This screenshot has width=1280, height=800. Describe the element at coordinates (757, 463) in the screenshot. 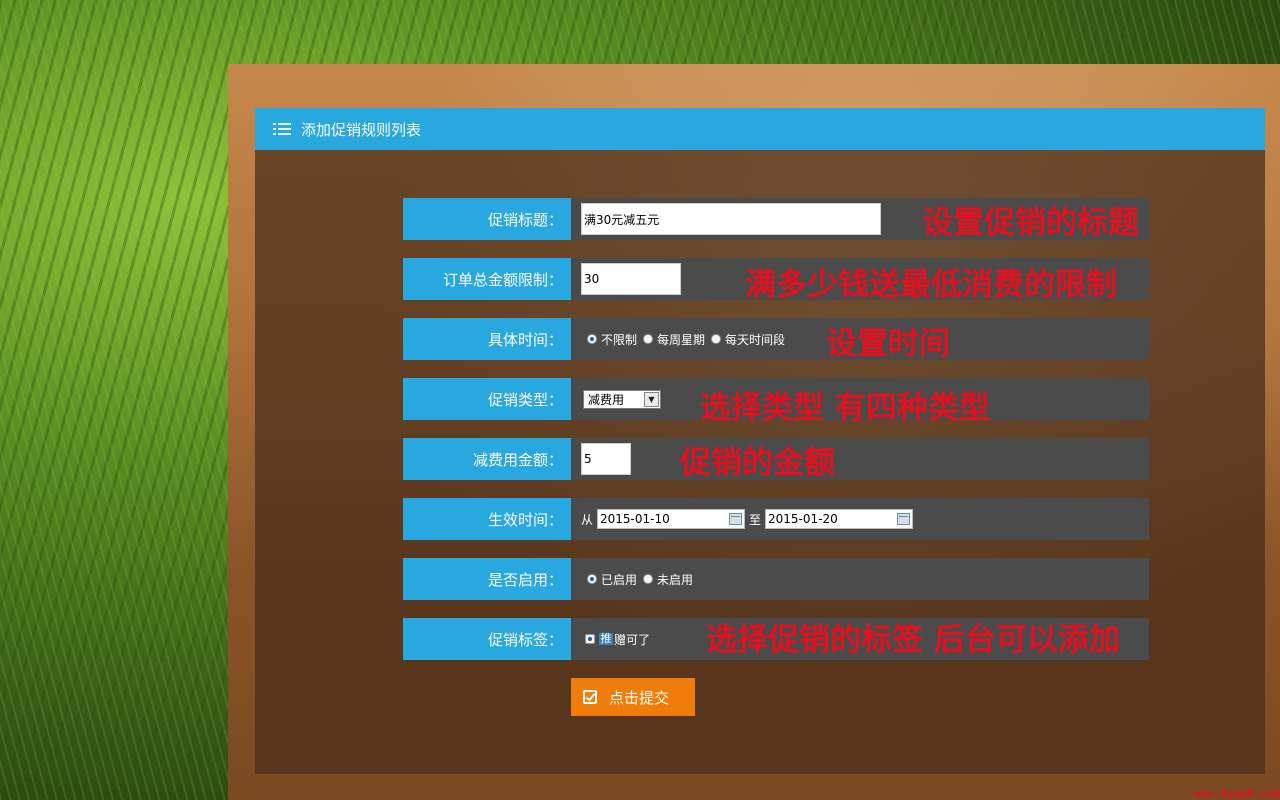

I see `annotation-amount: 促销的金额` at that location.